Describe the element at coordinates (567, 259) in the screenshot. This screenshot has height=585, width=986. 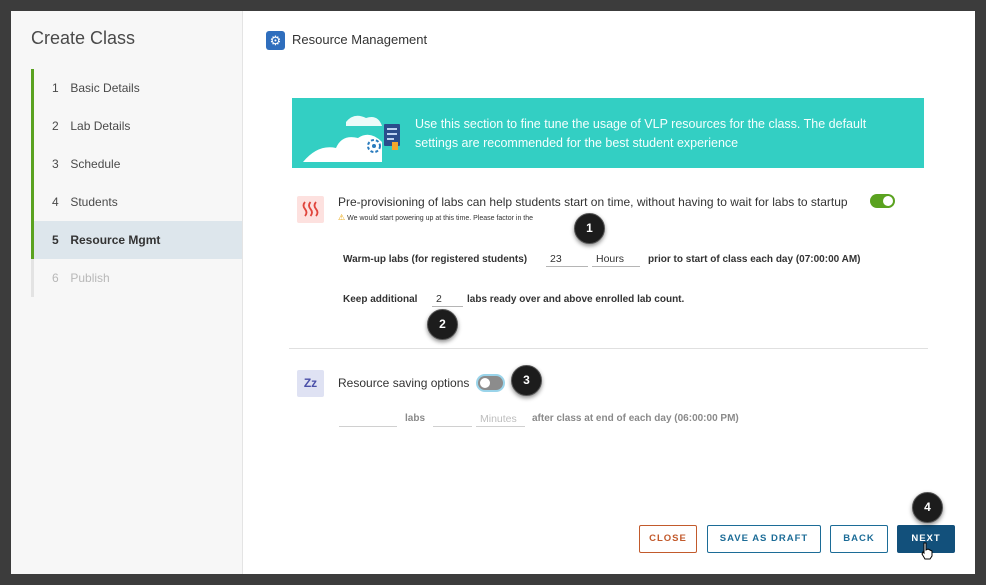
I see `warmup-hours-input: 23` at that location.